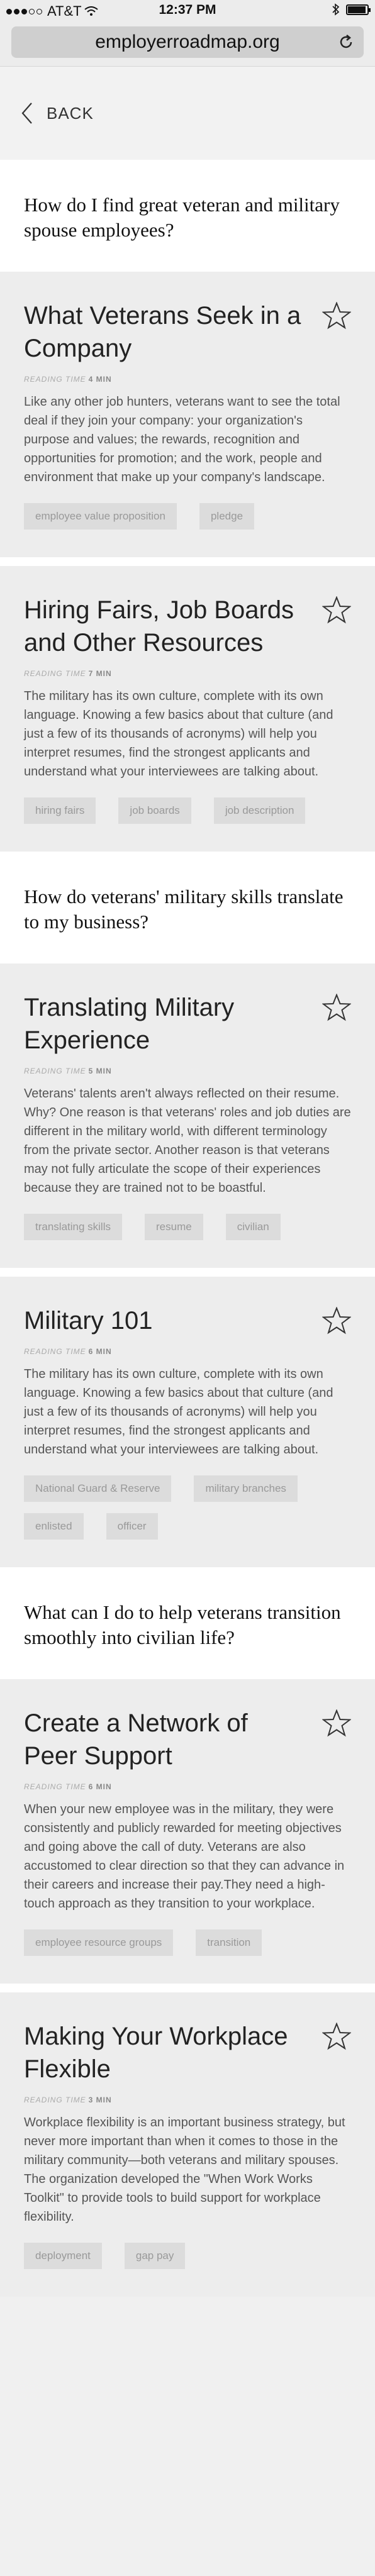  Describe the element at coordinates (70, 113) in the screenshot. I see `back-label: BACK` at that location.